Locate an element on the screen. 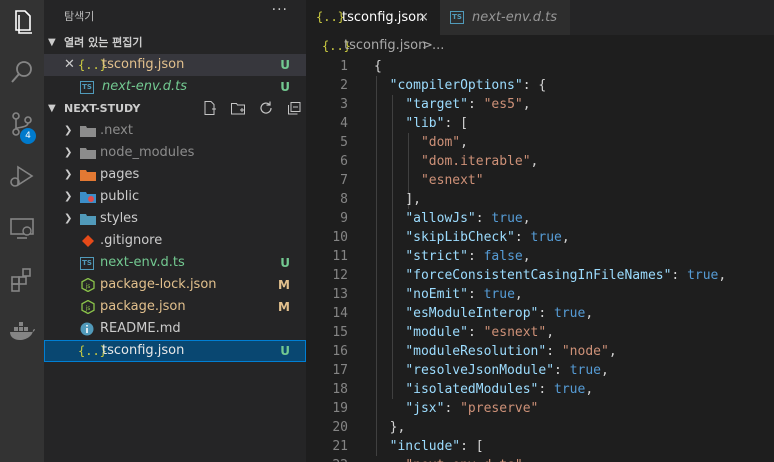 Image resolution: width=774 pixels, height=462 pixels. tree-item-folder: ❯ pages is located at coordinates (175, 175).